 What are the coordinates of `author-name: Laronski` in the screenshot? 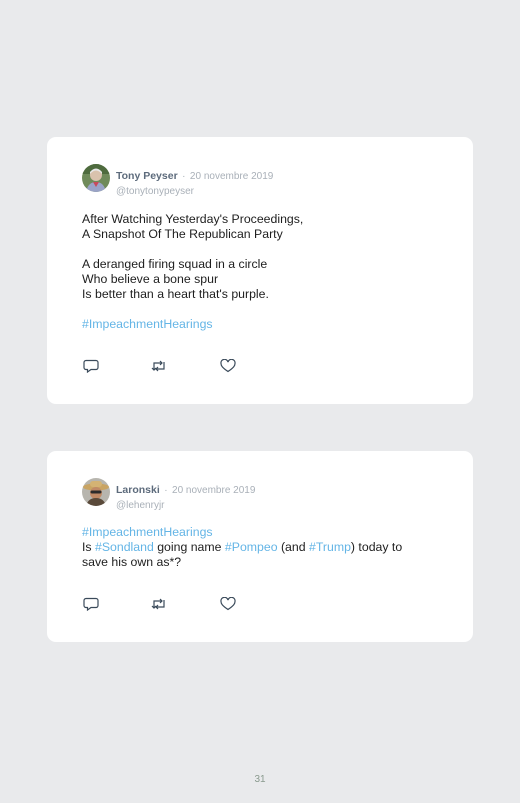 It's located at (138, 490).